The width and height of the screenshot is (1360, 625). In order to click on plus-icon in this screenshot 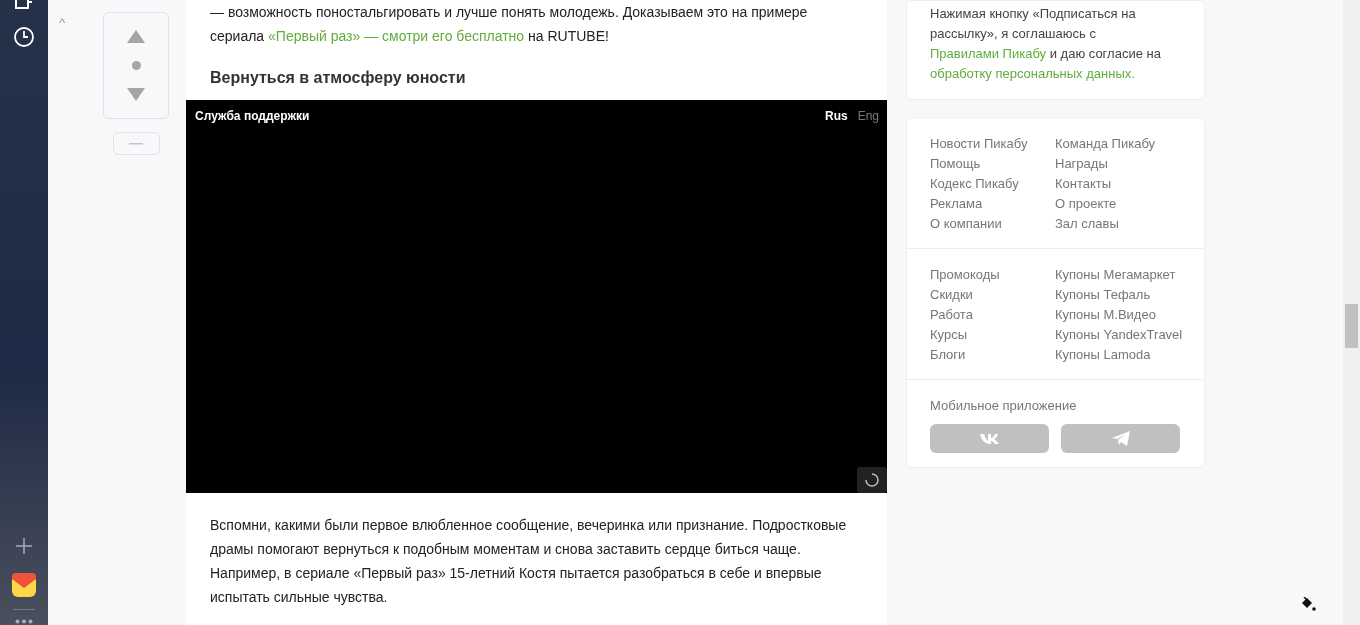, I will do `click(24, 546)`.